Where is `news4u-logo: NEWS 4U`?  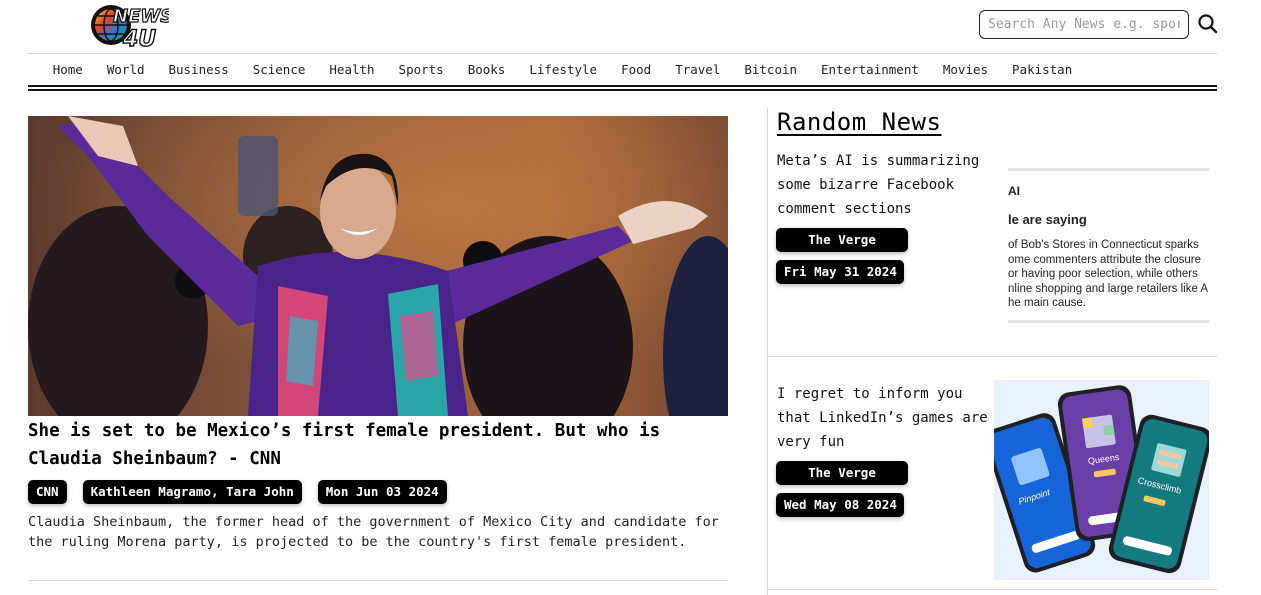
news4u-logo: NEWS 4U is located at coordinates (131, 26).